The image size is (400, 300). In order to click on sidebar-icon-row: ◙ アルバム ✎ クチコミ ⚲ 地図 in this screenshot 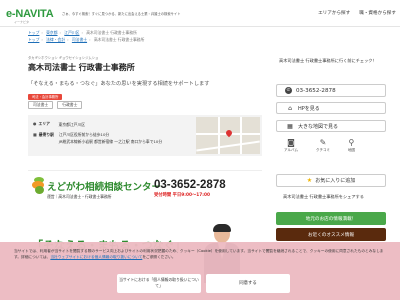, I will do `click(319, 145)`.